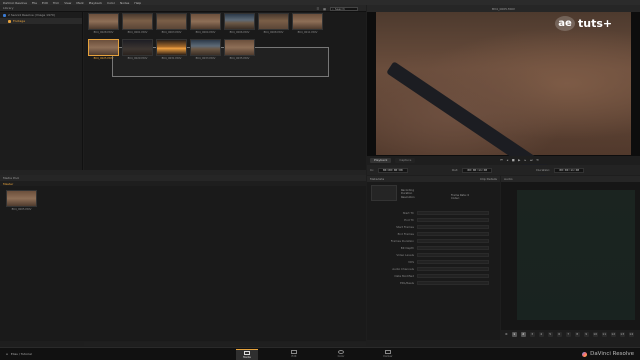 This screenshot has width=640, height=360. I want to click on channel-2: 2, so click(523, 334).